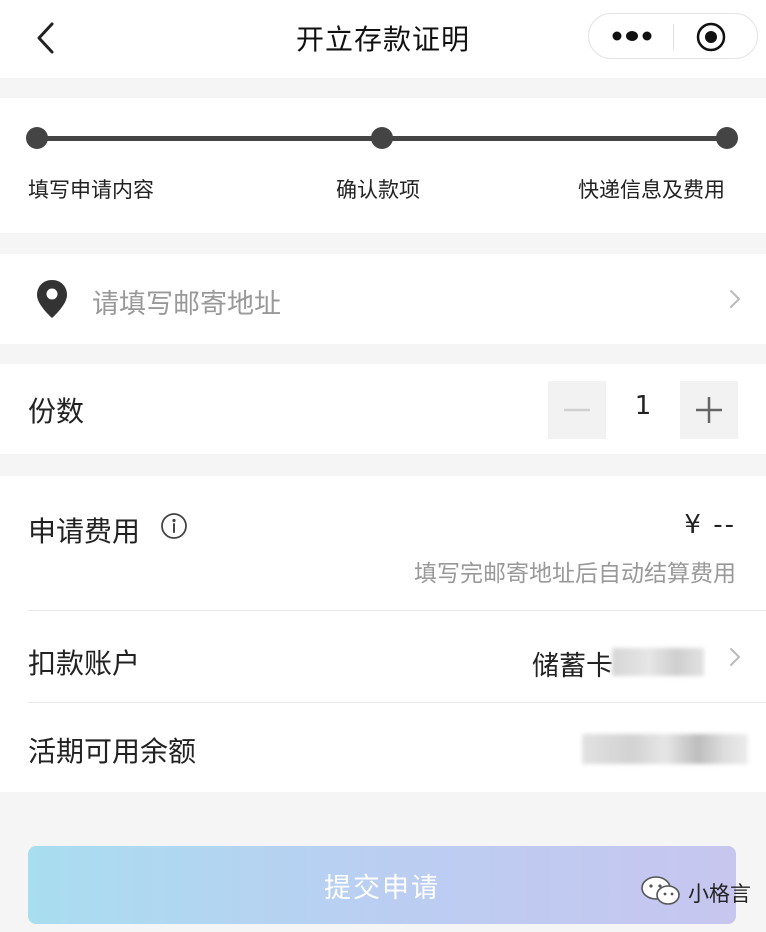  What do you see at coordinates (383, 299) in the screenshot?
I see `address-row: 请填写邮寄地址` at bounding box center [383, 299].